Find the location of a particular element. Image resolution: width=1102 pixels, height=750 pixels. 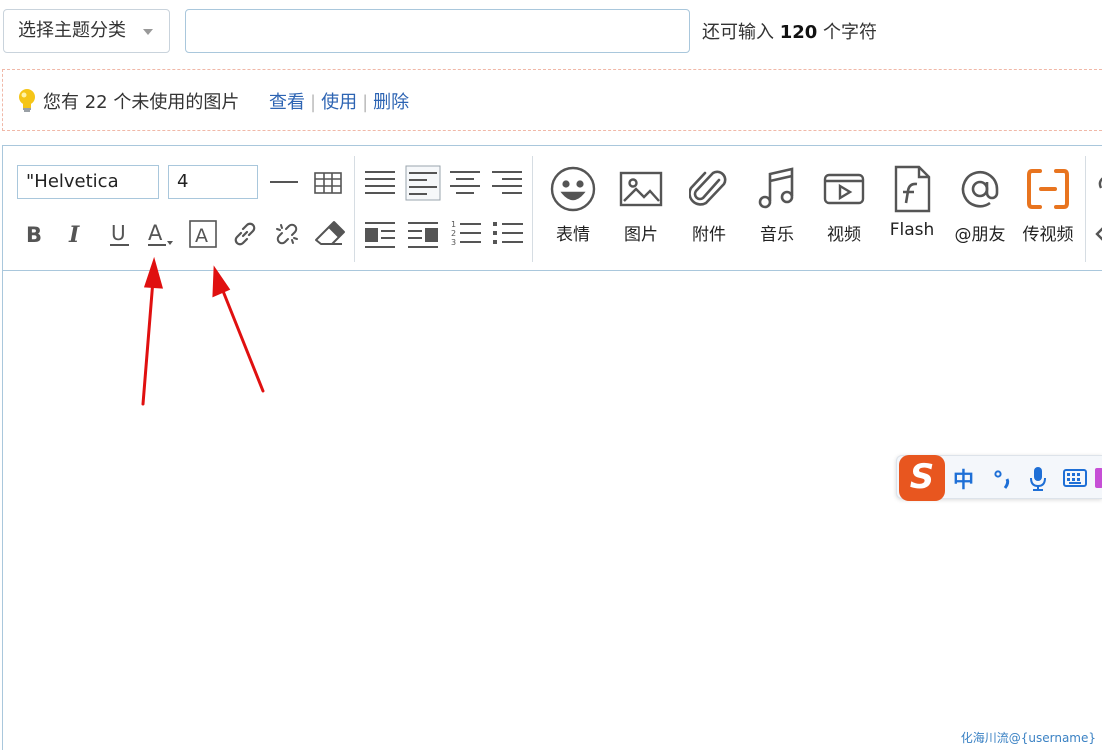

align-left-icon is located at coordinates (423, 183).